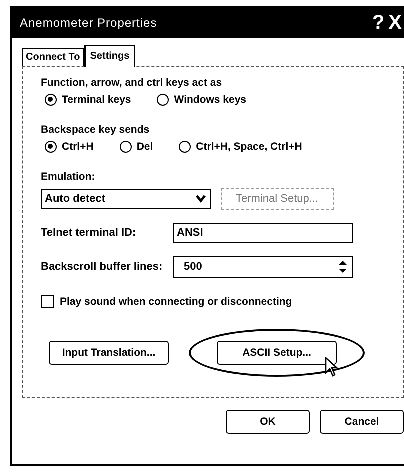  Describe the element at coordinates (69, 147) in the screenshot. I see `radio-button: Ctrl+H` at that location.